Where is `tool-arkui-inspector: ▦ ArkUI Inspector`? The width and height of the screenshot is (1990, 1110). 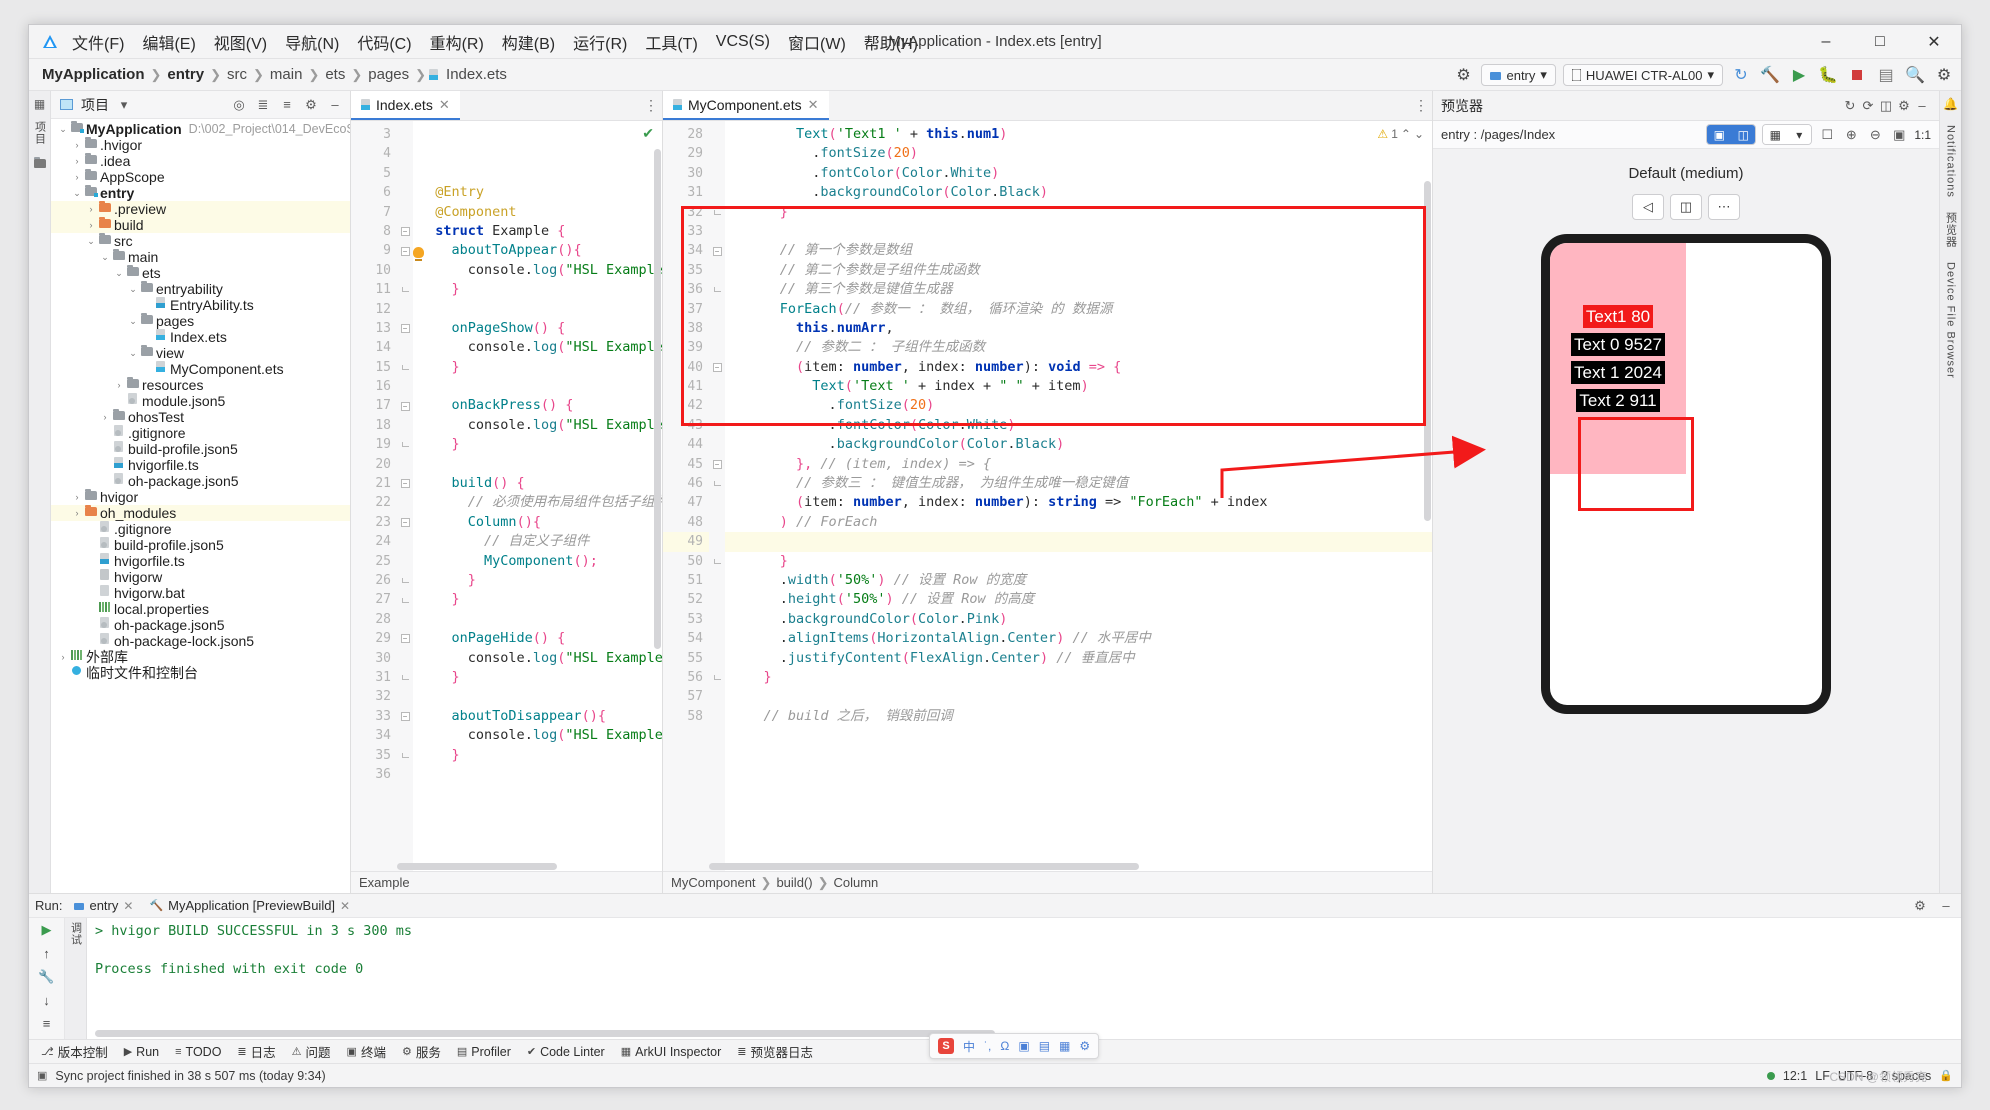
tool-arkui-inspector: ▦ ArkUI Inspector is located at coordinates (671, 1052).